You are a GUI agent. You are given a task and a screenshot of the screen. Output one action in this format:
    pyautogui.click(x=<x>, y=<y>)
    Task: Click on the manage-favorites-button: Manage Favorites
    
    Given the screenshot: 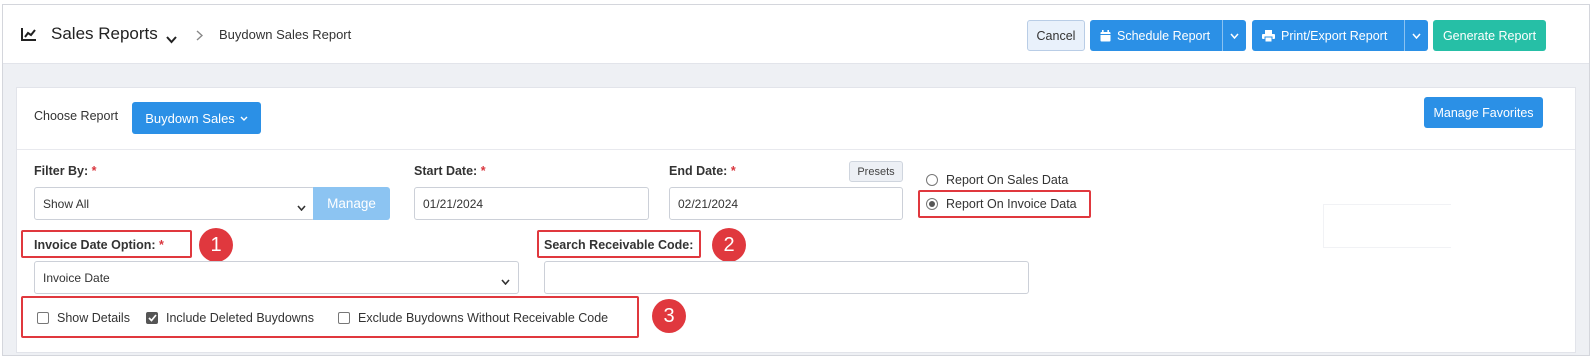 What is the action you would take?
    pyautogui.click(x=1483, y=112)
    